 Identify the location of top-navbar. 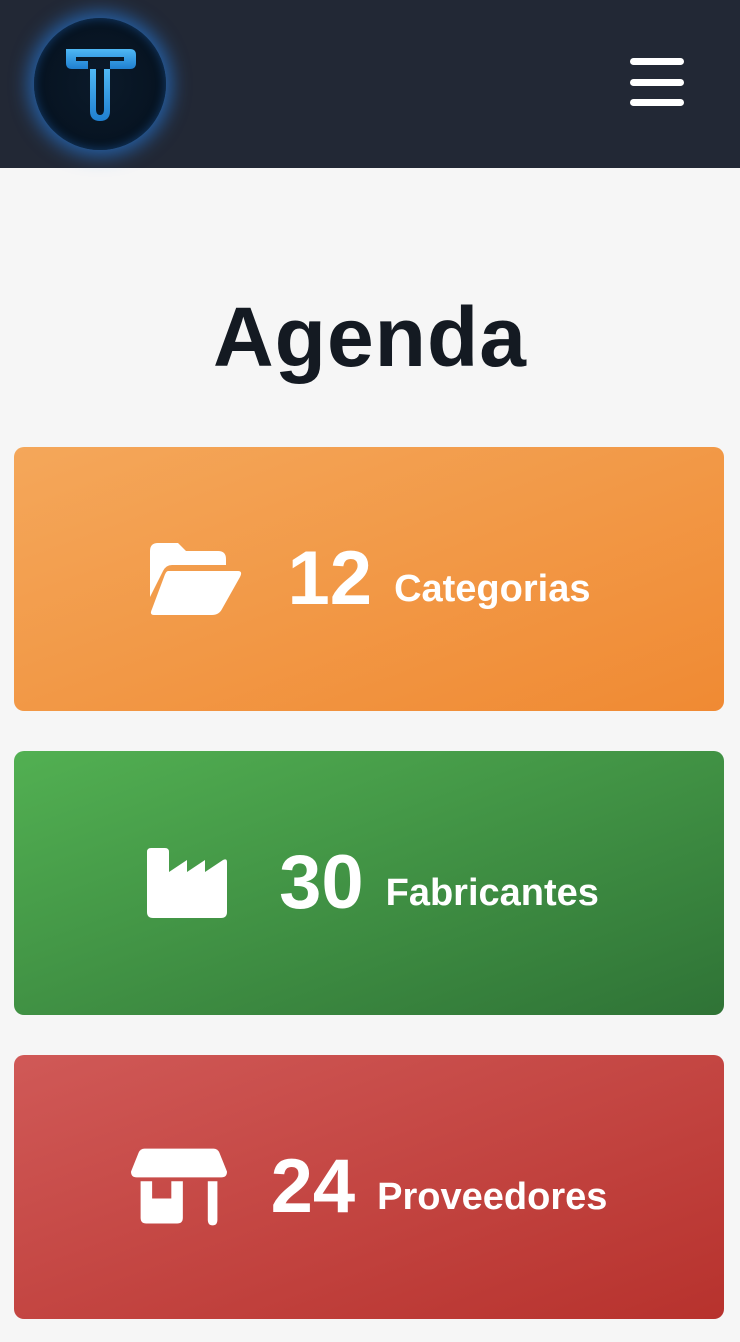
(370, 84).